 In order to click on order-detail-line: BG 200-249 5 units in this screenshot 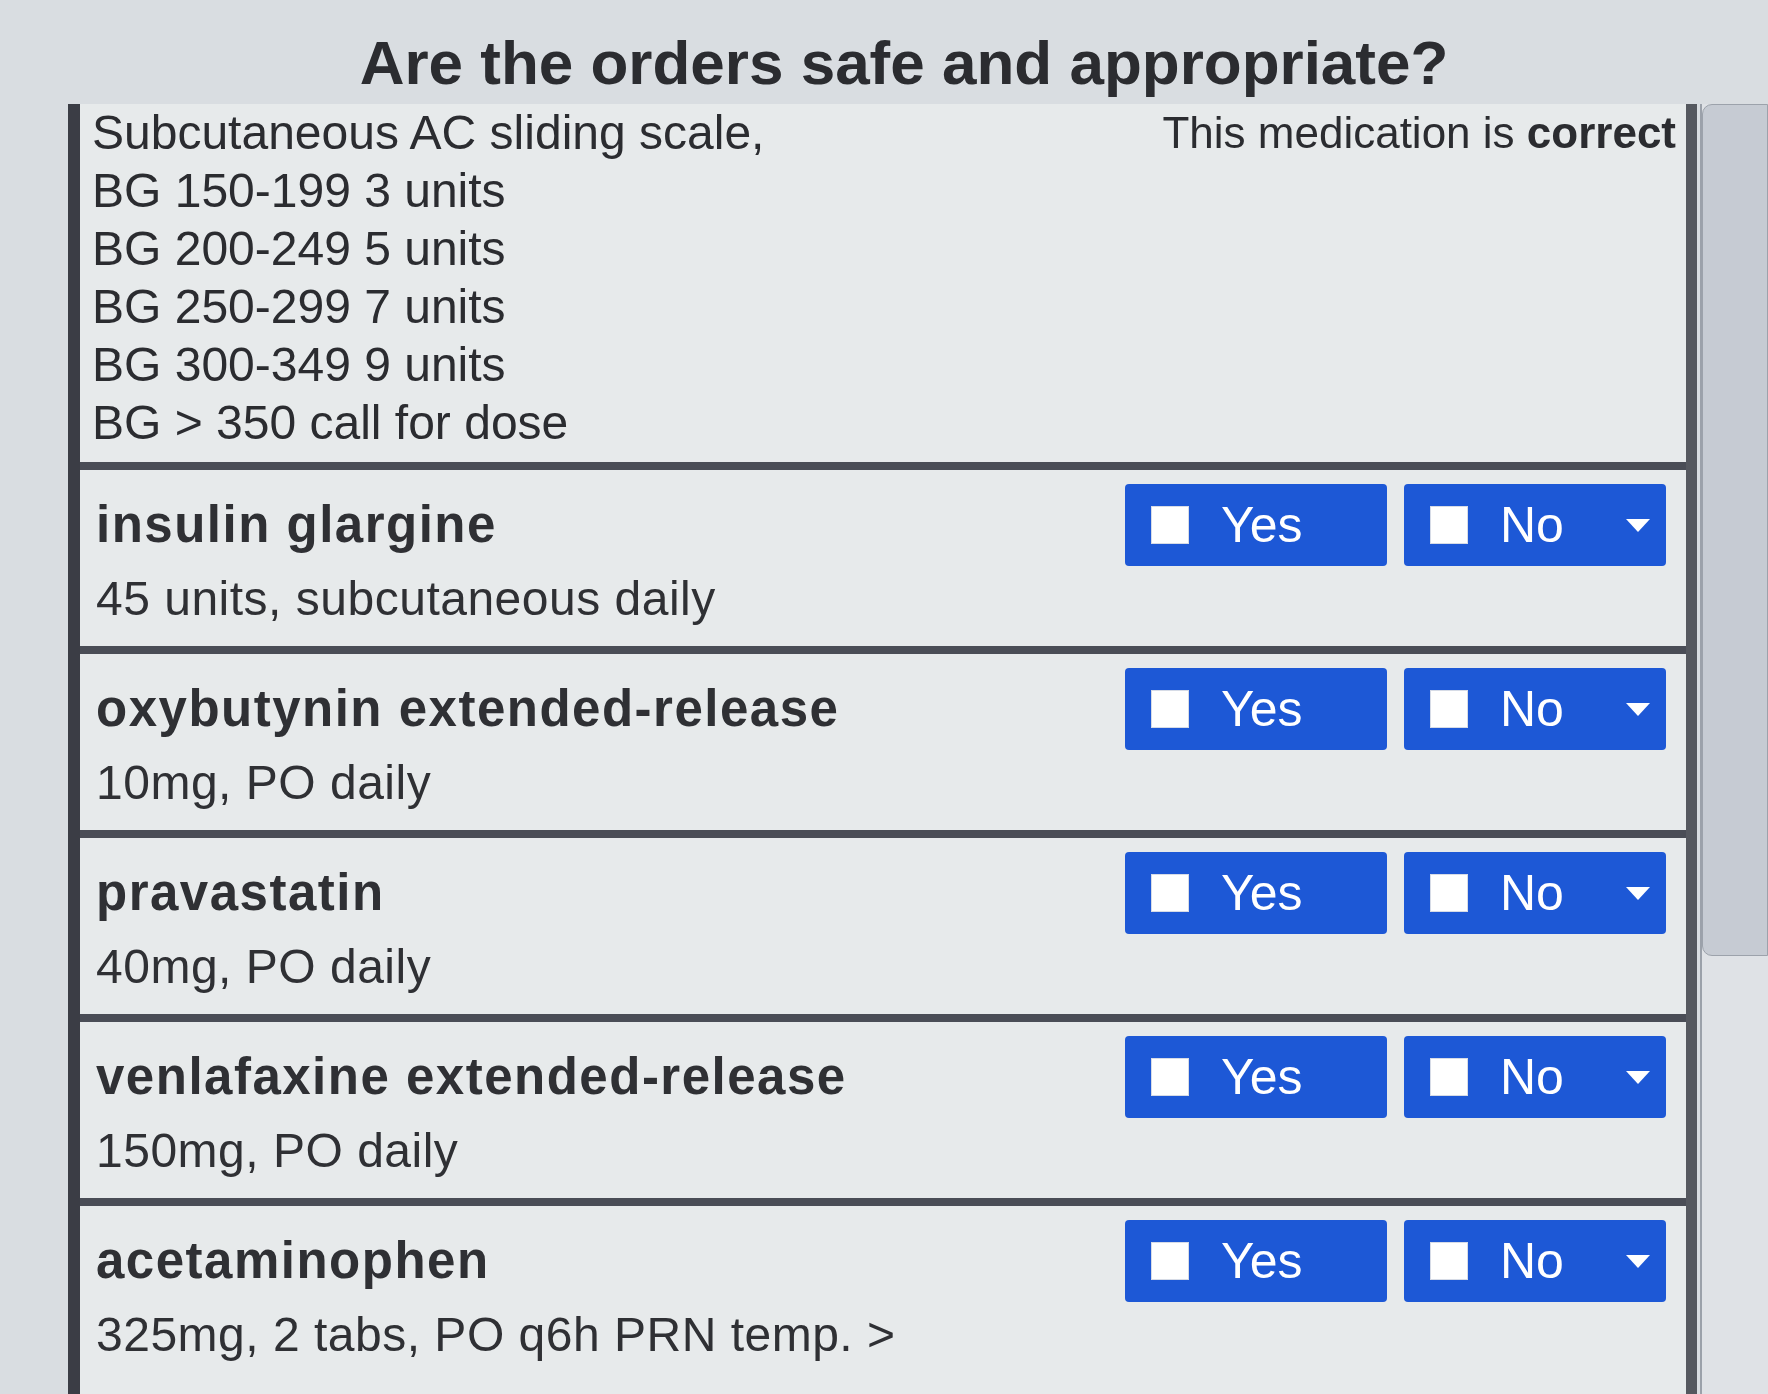, I will do `click(299, 249)`.